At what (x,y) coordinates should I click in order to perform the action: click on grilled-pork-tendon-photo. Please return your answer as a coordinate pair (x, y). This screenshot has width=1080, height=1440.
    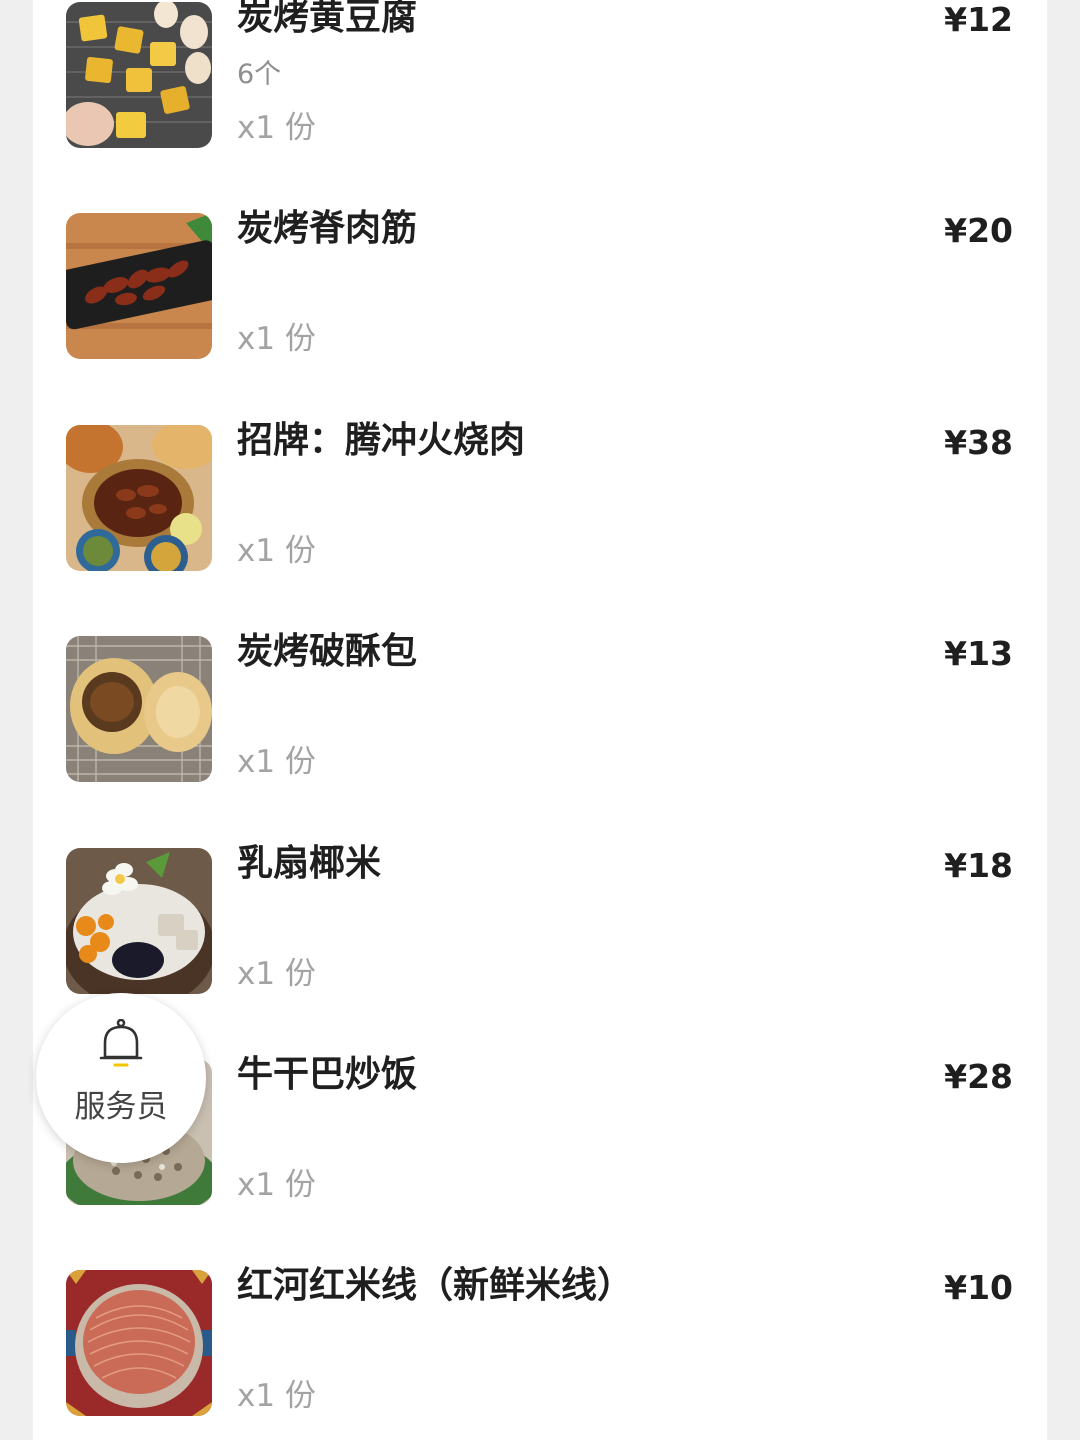
    Looking at the image, I should click on (139, 286).